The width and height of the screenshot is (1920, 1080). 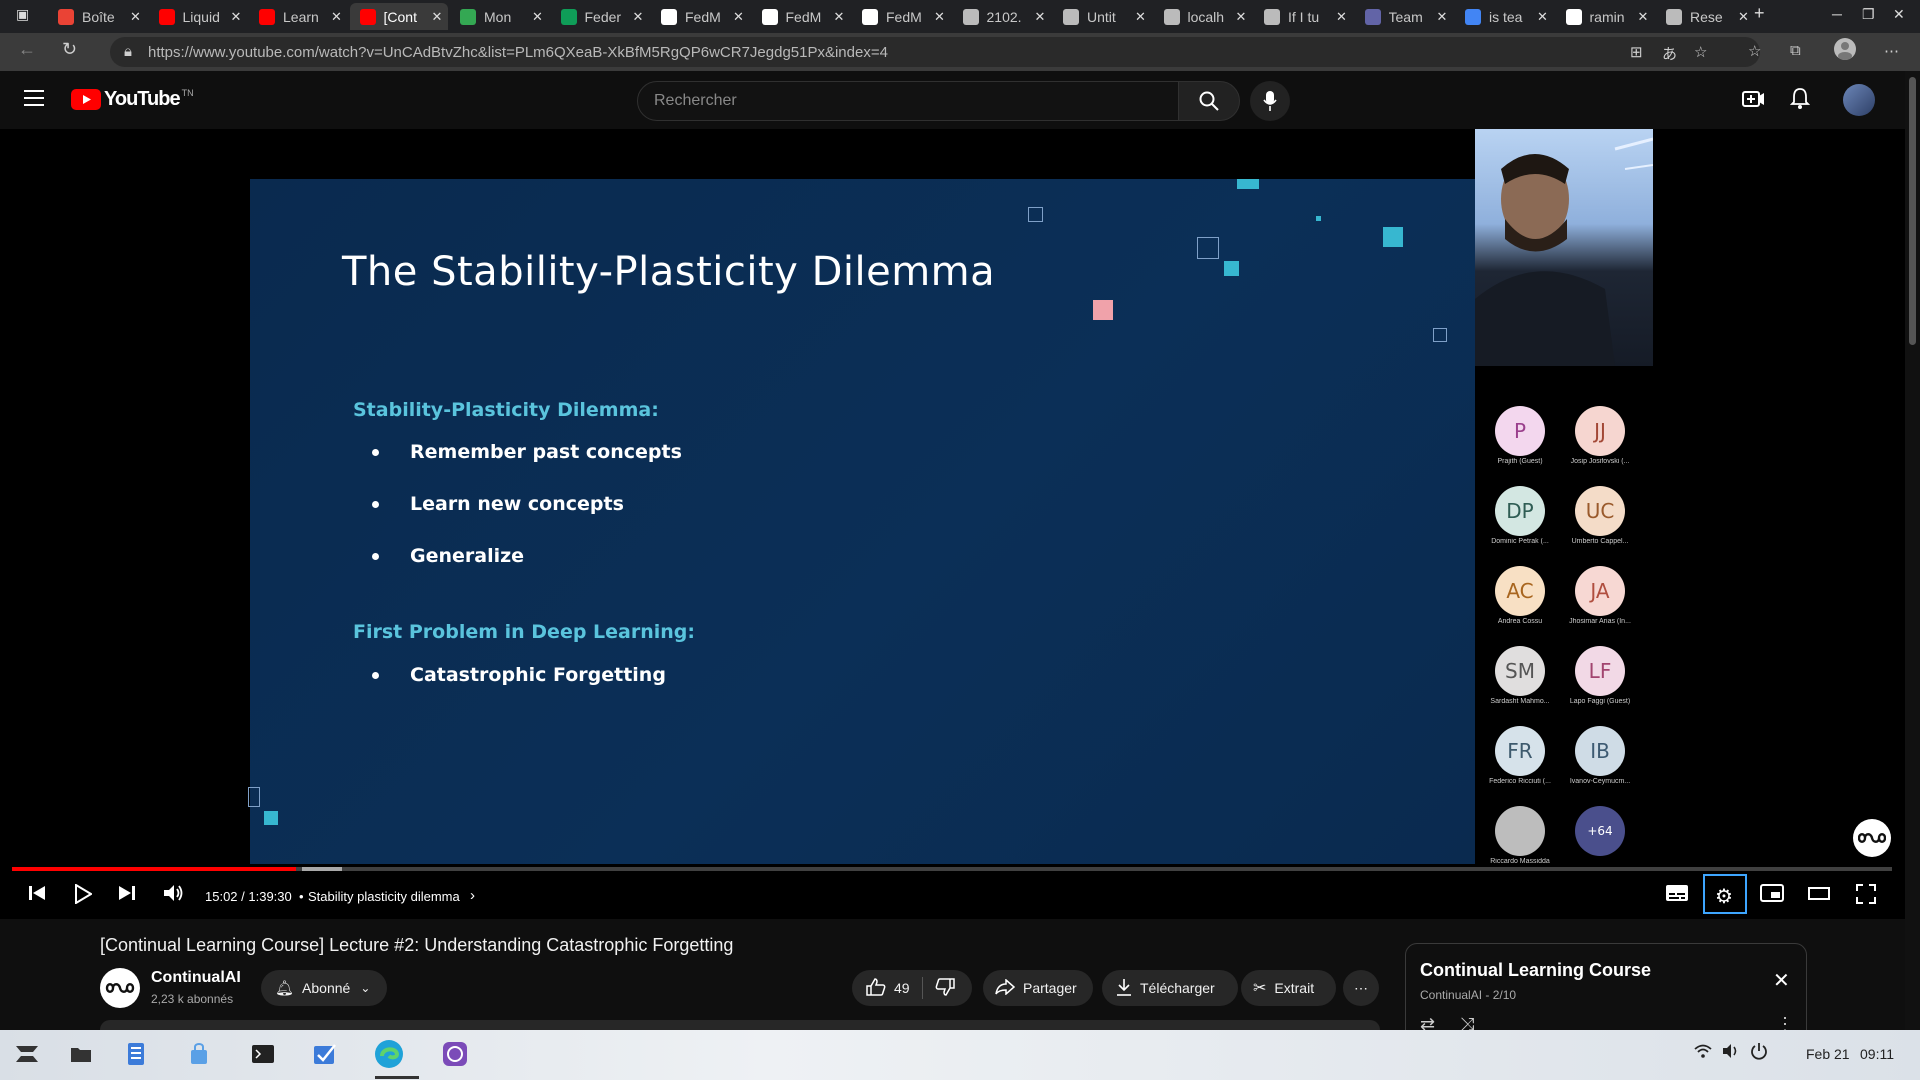 I want to click on browser-tab: Team ✕, so click(x=1404, y=16).